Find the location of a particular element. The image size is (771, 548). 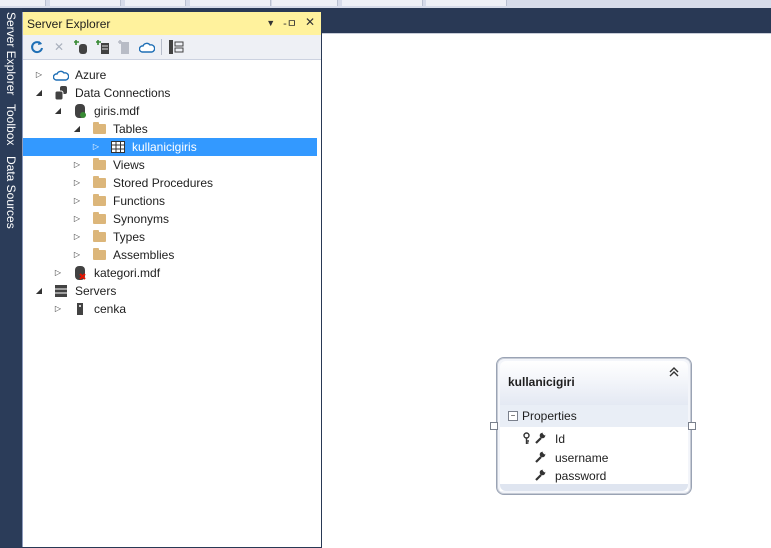

tree-item-synonyms: ▷ Synonyms is located at coordinates (170, 219).